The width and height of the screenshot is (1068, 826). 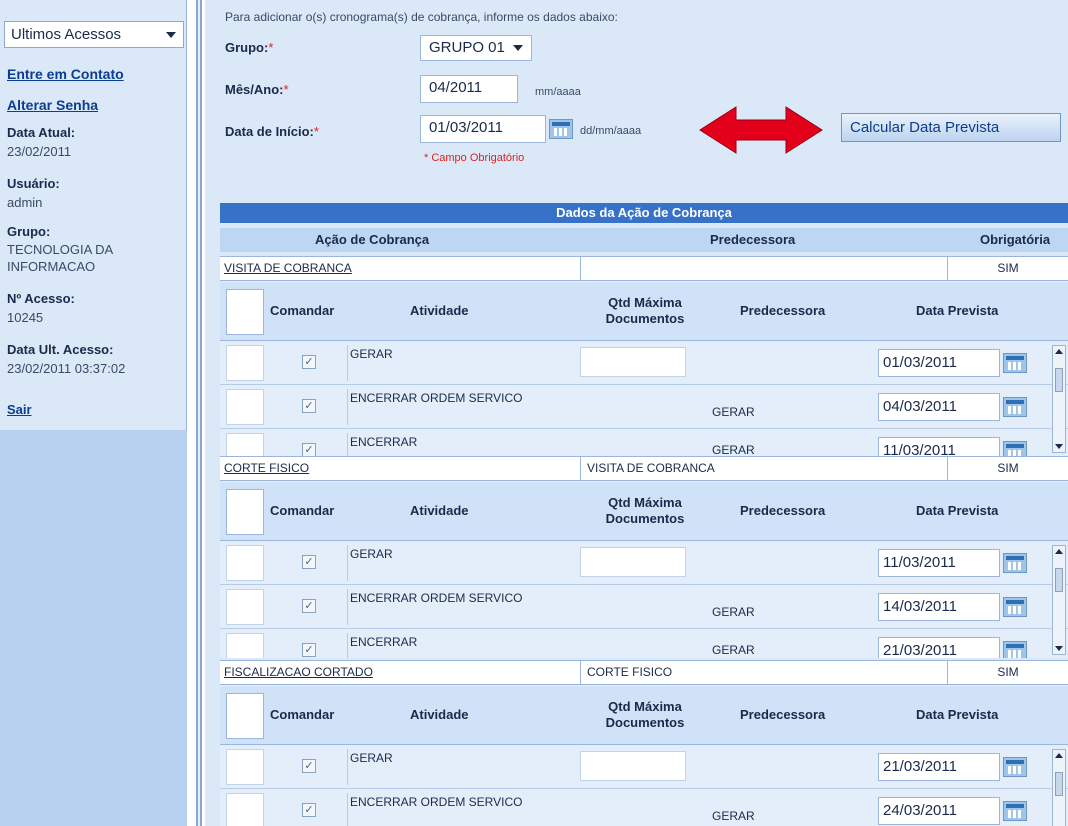 What do you see at coordinates (476, 48) in the screenshot?
I see `group-select: GRUPO 01` at bounding box center [476, 48].